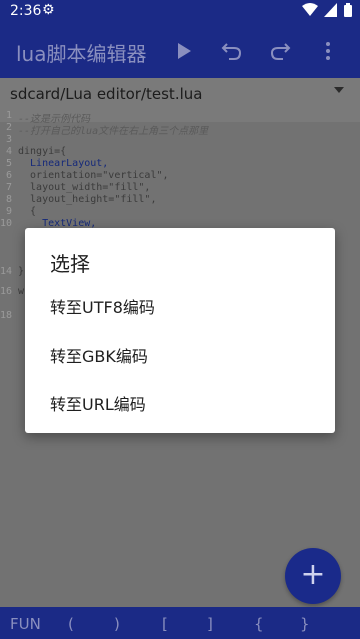 This screenshot has height=639, width=360. Describe the element at coordinates (71, 624) in the screenshot. I see `symbol-open-paren: (` at that location.